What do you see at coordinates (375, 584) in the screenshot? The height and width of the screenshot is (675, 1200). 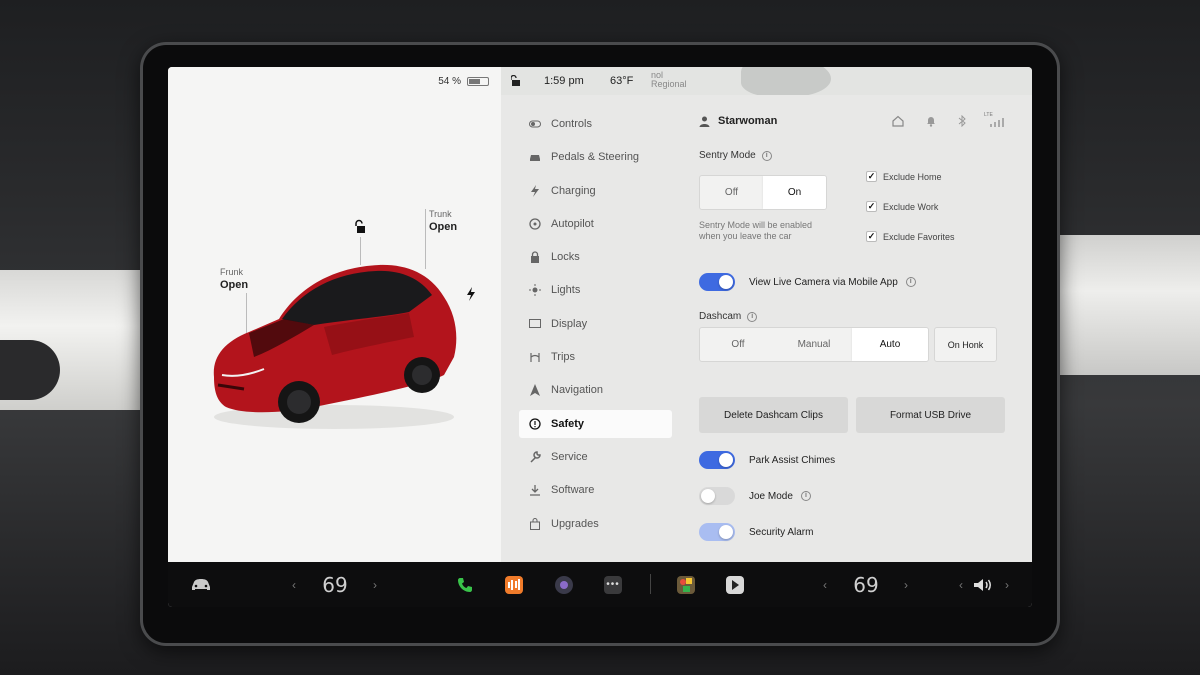 I see `driver-temp-increase: ›` at bounding box center [375, 584].